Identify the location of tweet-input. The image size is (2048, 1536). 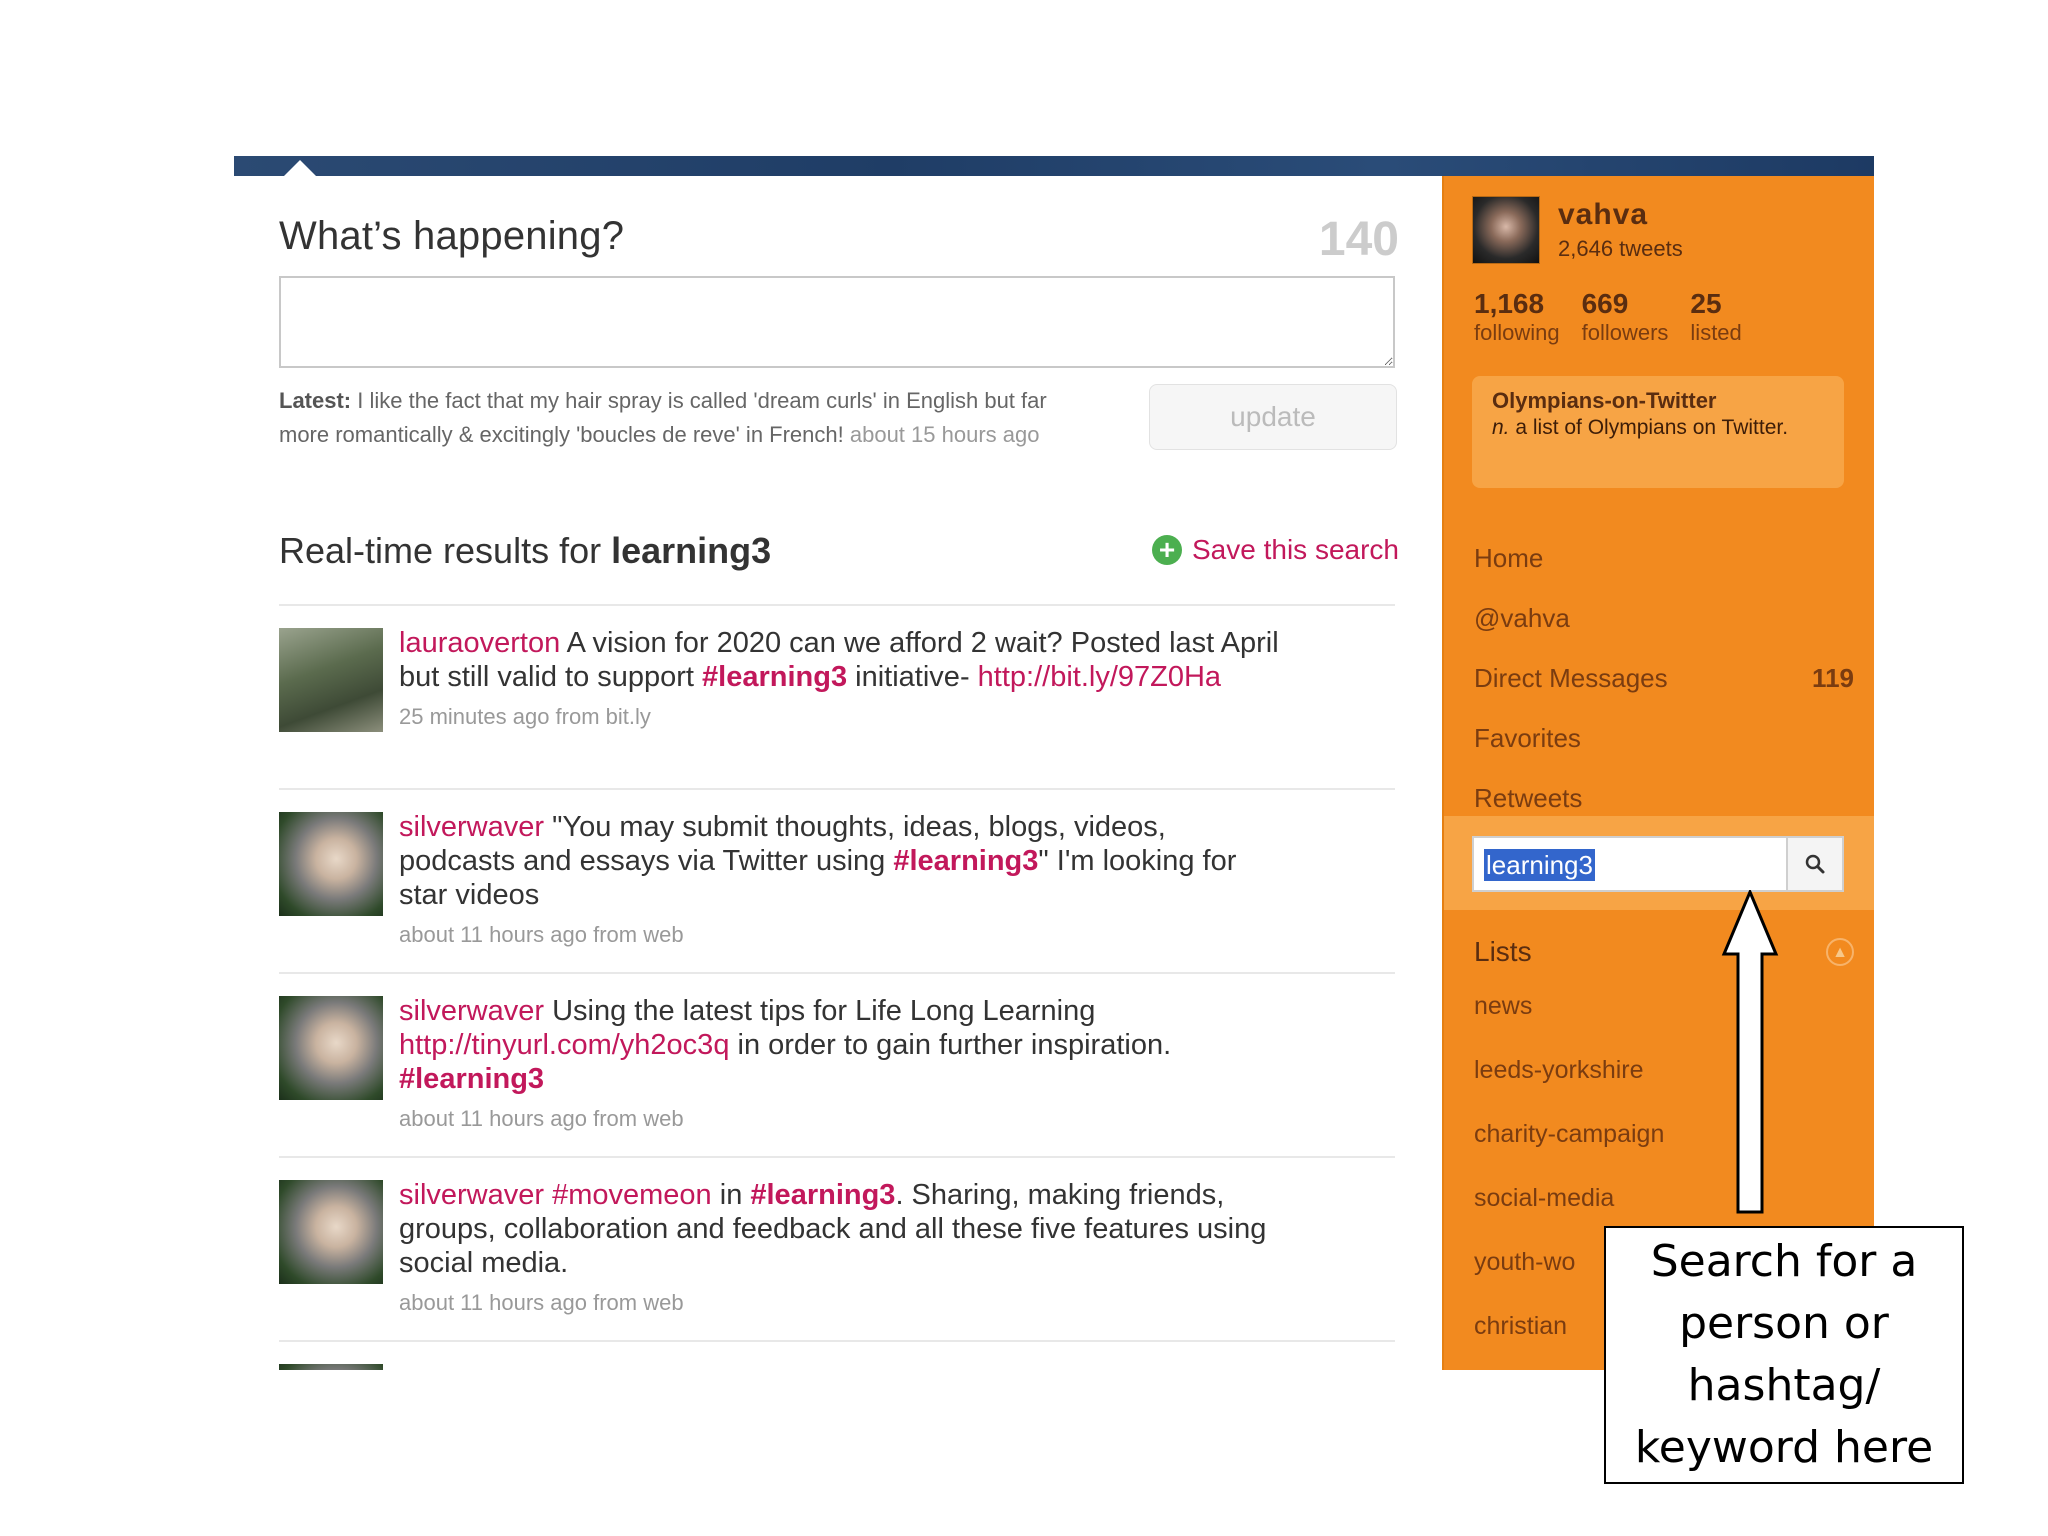
(837, 322).